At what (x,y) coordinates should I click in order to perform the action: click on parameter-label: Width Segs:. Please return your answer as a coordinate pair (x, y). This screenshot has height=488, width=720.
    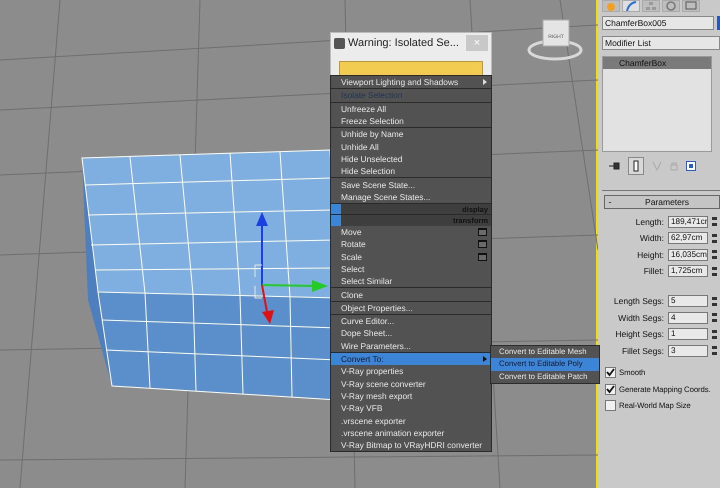
    Looking at the image, I should click on (641, 317).